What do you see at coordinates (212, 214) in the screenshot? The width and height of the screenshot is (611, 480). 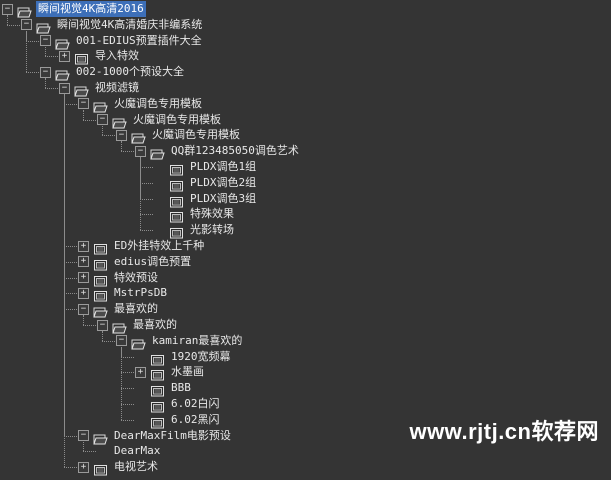 I see `tree-node-label: 特殊效果` at bounding box center [212, 214].